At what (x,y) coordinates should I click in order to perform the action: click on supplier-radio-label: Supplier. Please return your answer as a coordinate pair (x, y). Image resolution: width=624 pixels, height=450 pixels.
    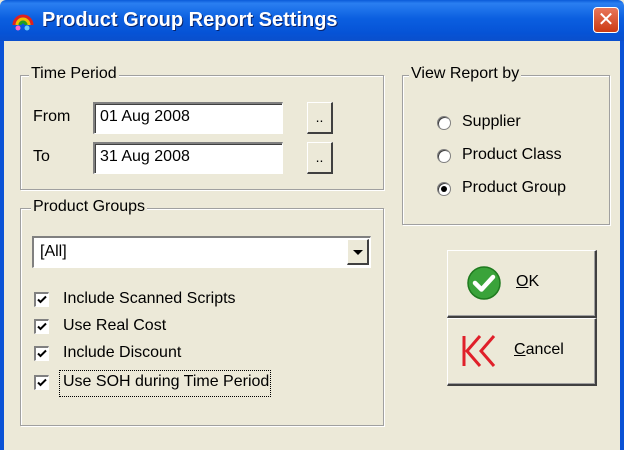
    Looking at the image, I should click on (491, 122).